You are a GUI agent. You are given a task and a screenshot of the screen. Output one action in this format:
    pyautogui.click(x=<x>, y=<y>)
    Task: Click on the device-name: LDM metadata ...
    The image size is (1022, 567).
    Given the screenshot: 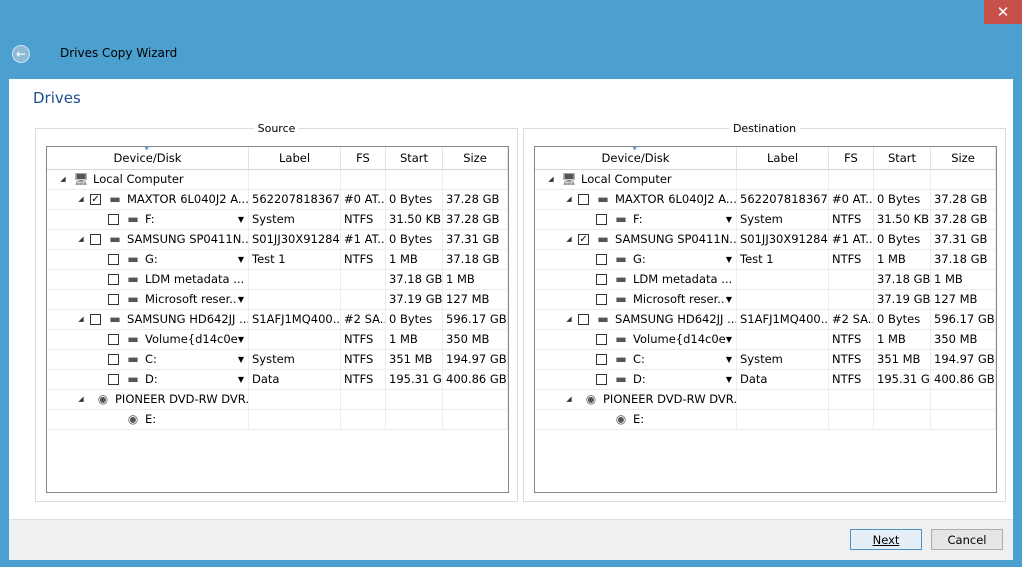 What is the action you would take?
    pyautogui.click(x=683, y=279)
    